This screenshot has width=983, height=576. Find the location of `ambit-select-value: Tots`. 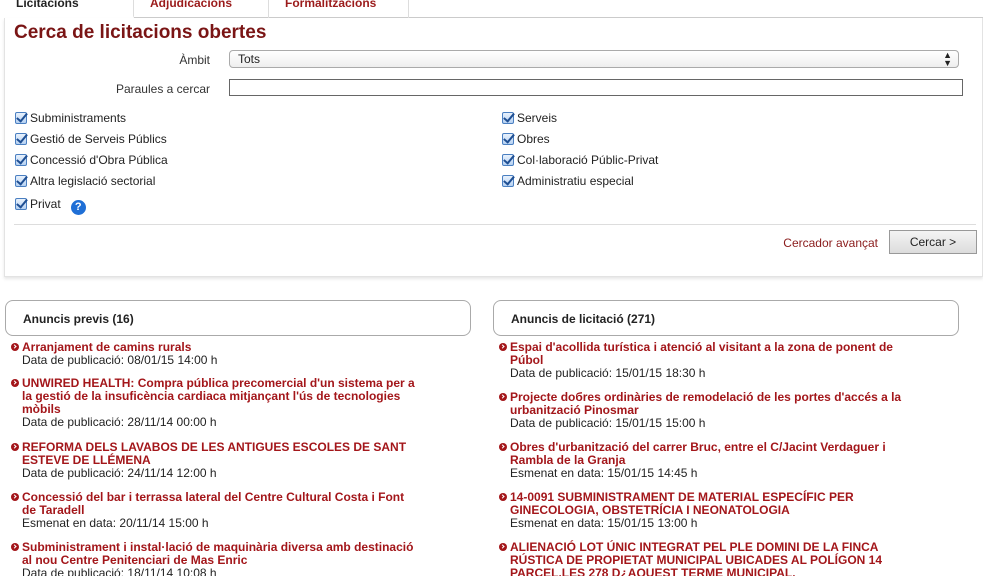

ambit-select-value: Tots is located at coordinates (249, 59).